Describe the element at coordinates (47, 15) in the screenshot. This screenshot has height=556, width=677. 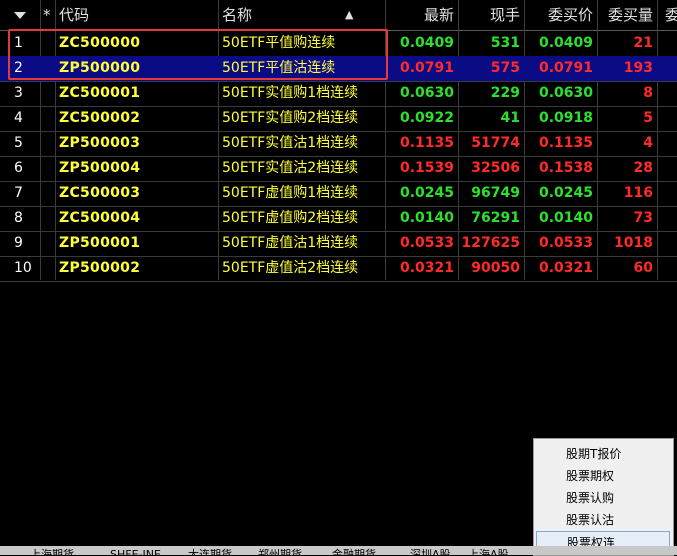
I see `header-star: *` at that location.